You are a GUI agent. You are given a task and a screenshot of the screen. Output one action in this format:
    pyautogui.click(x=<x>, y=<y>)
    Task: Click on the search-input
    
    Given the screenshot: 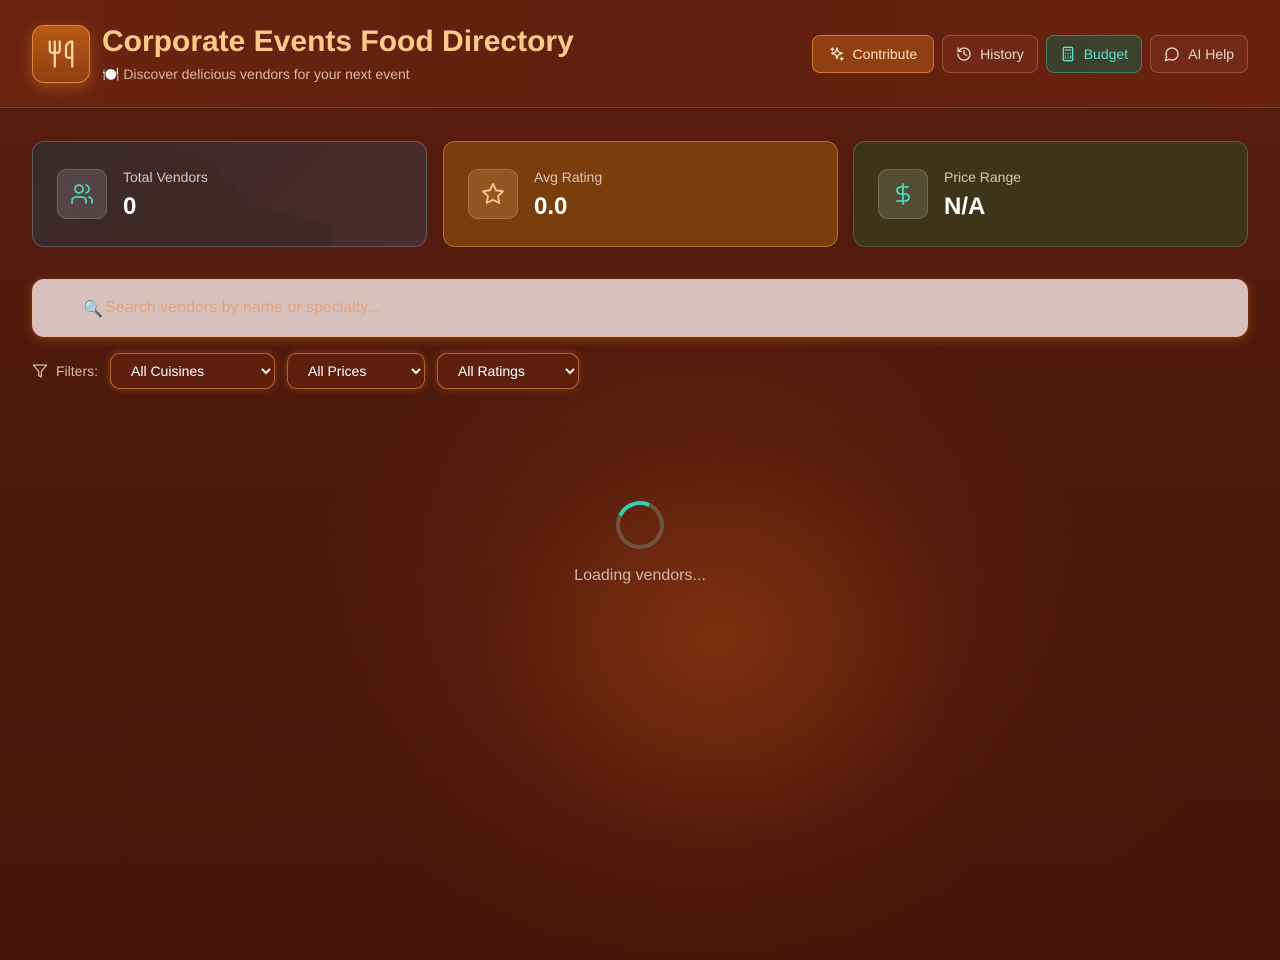 What is the action you would take?
    pyautogui.click(x=665, y=308)
    